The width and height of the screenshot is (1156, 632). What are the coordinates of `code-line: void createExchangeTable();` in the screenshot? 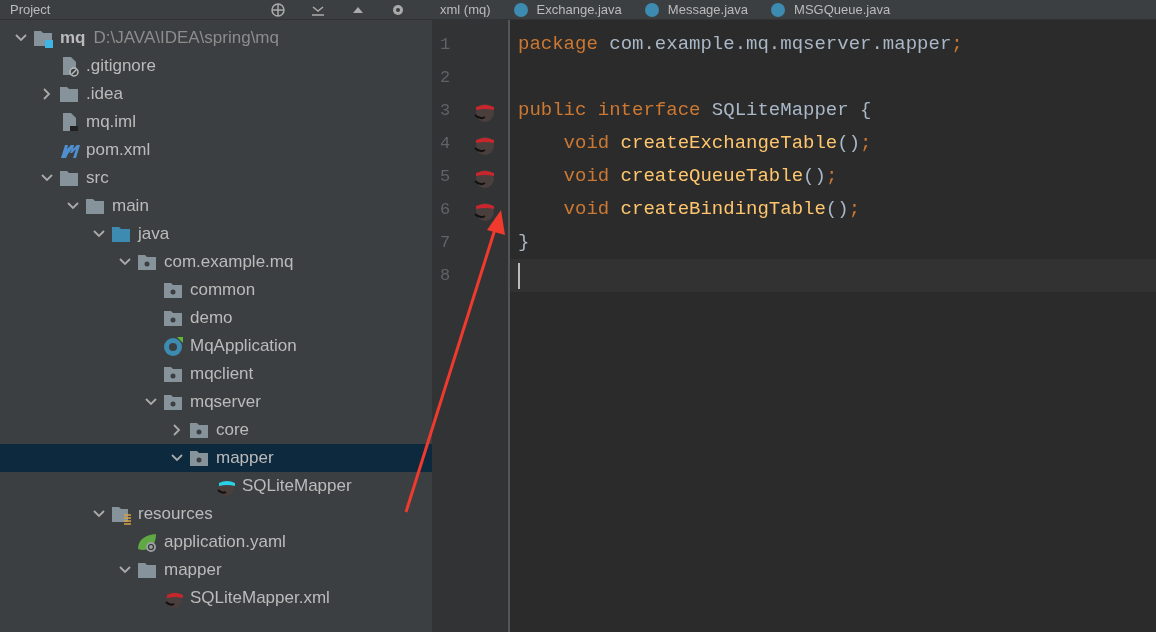 It's located at (717, 144).